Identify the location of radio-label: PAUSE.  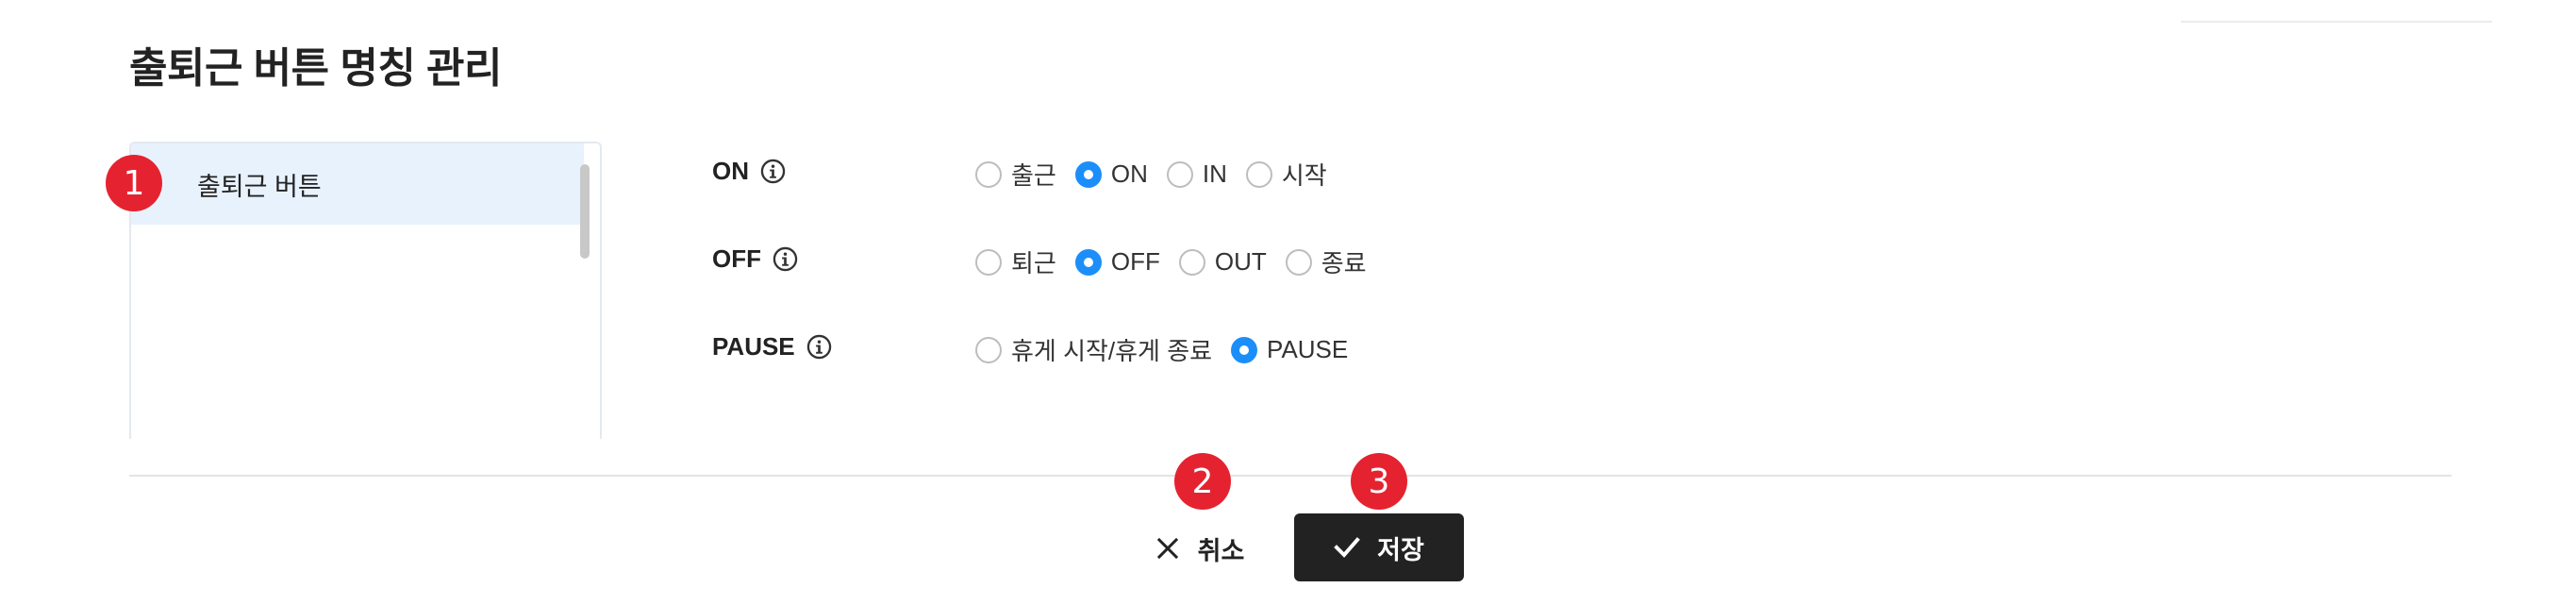
(1308, 349).